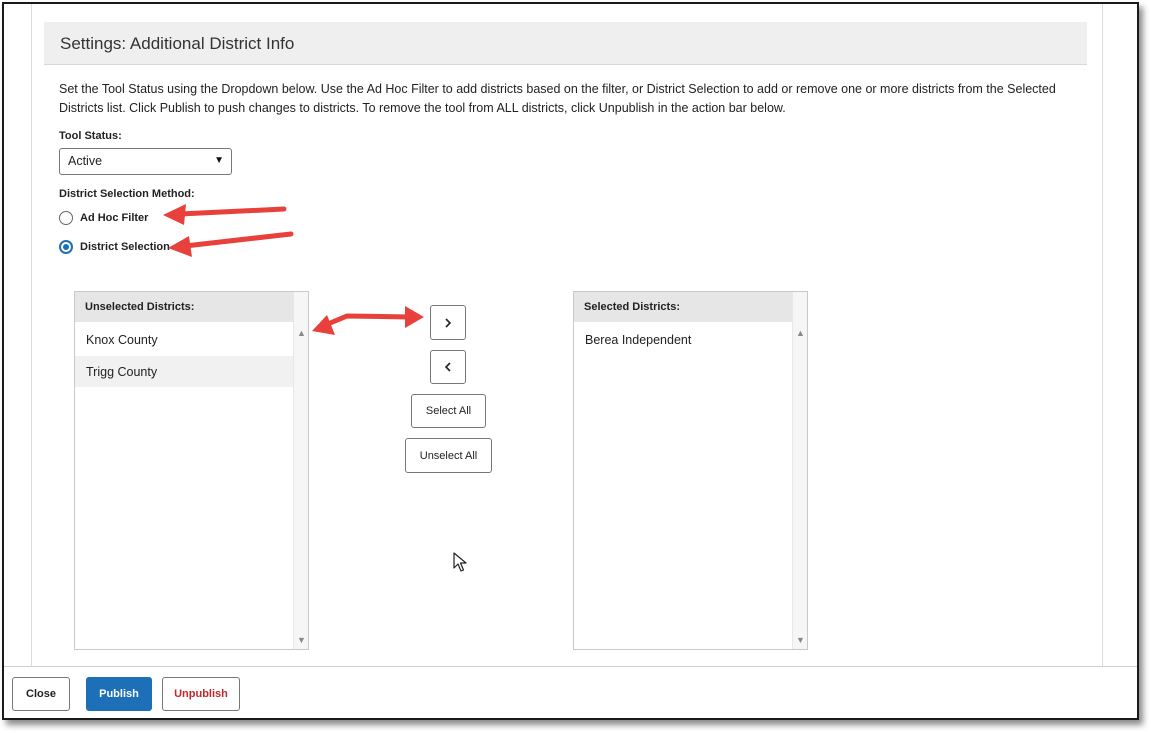 This screenshot has height=733, width=1151. Describe the element at coordinates (85, 161) in the screenshot. I see `tool-status-value: Active` at that location.